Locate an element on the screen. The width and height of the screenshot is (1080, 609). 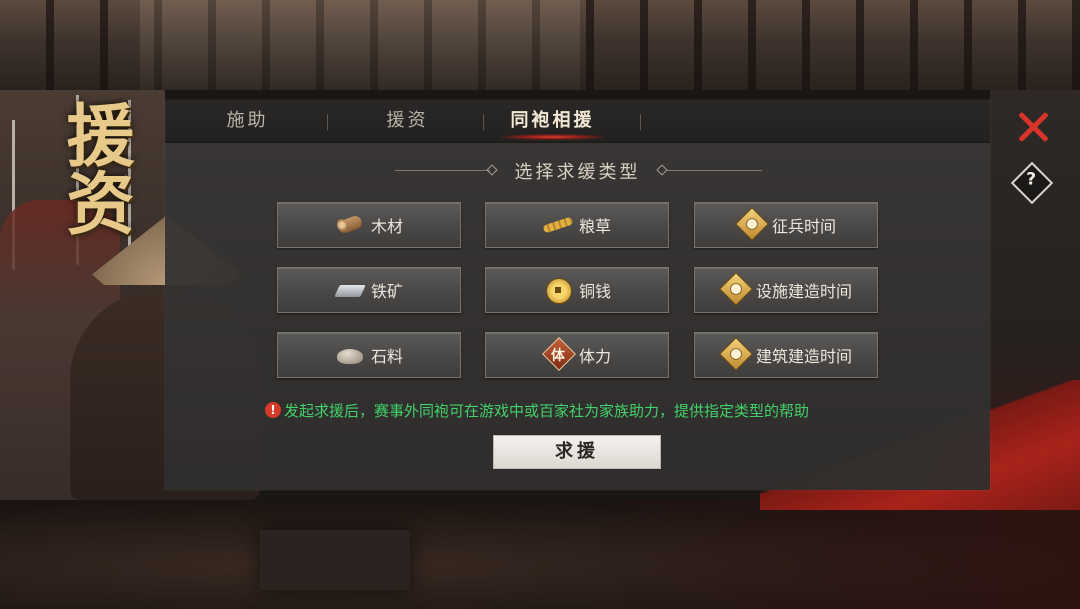
warning-icon: ! is located at coordinates (273, 410).